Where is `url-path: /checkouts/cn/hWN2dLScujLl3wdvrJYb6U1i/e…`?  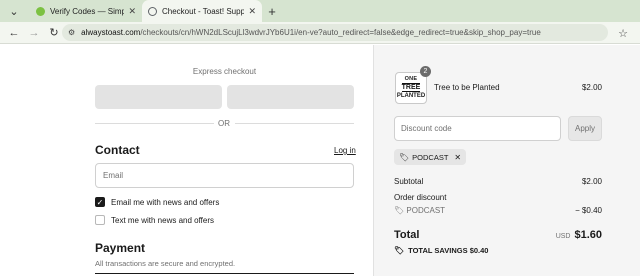
url-path: /checkouts/cn/hWN2dLScujLl3wdvrJYb6U1i/e… is located at coordinates (340, 32).